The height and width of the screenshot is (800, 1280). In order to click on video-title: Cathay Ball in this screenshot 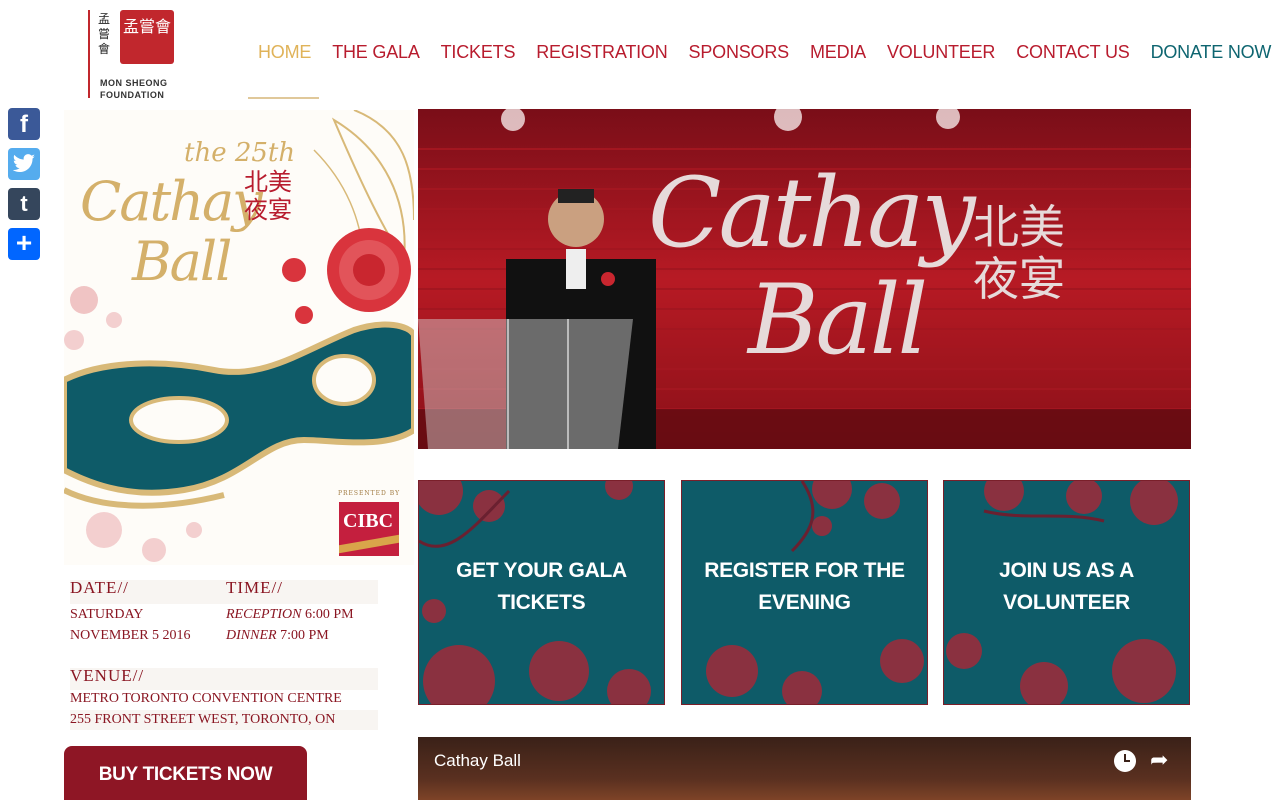, I will do `click(477, 761)`.